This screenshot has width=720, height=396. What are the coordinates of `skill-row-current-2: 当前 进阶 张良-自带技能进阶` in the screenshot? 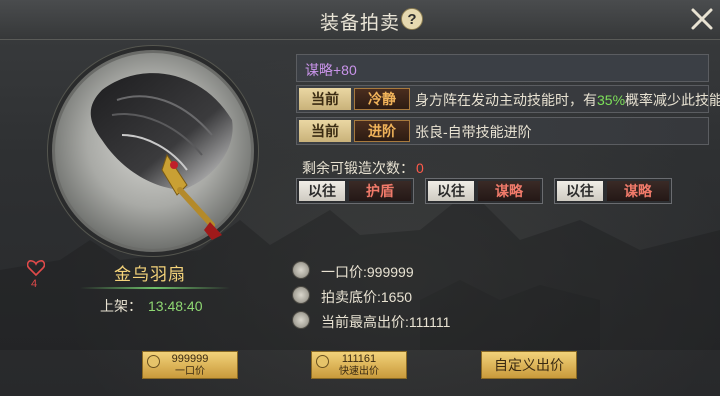 It's located at (502, 131).